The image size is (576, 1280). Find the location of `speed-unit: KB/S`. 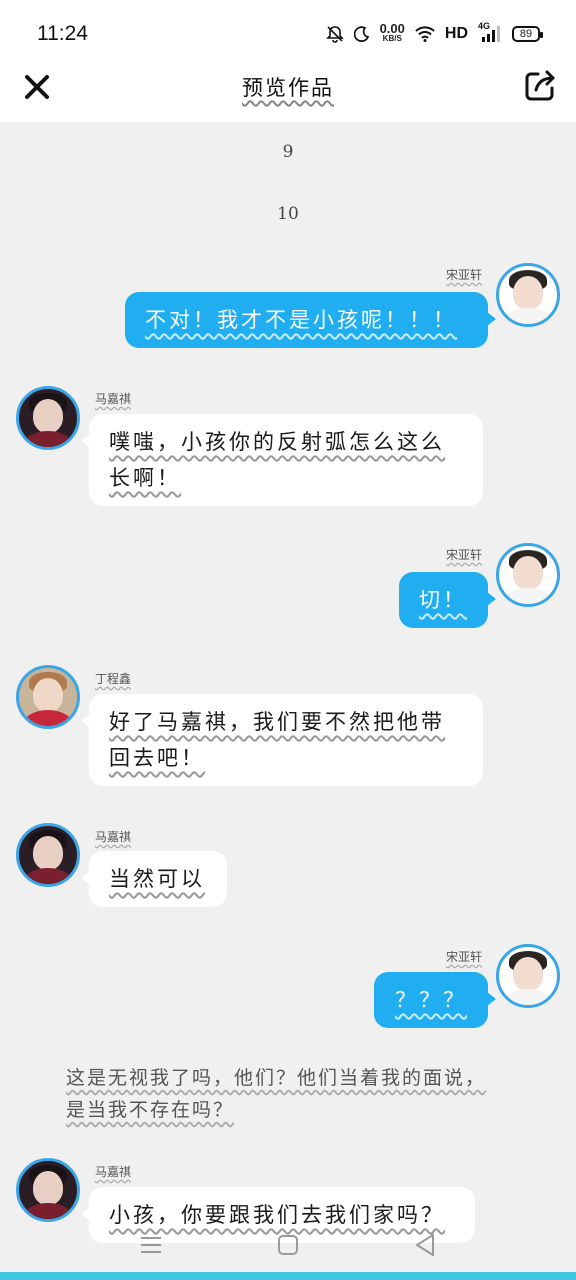

speed-unit: KB/S is located at coordinates (392, 38).